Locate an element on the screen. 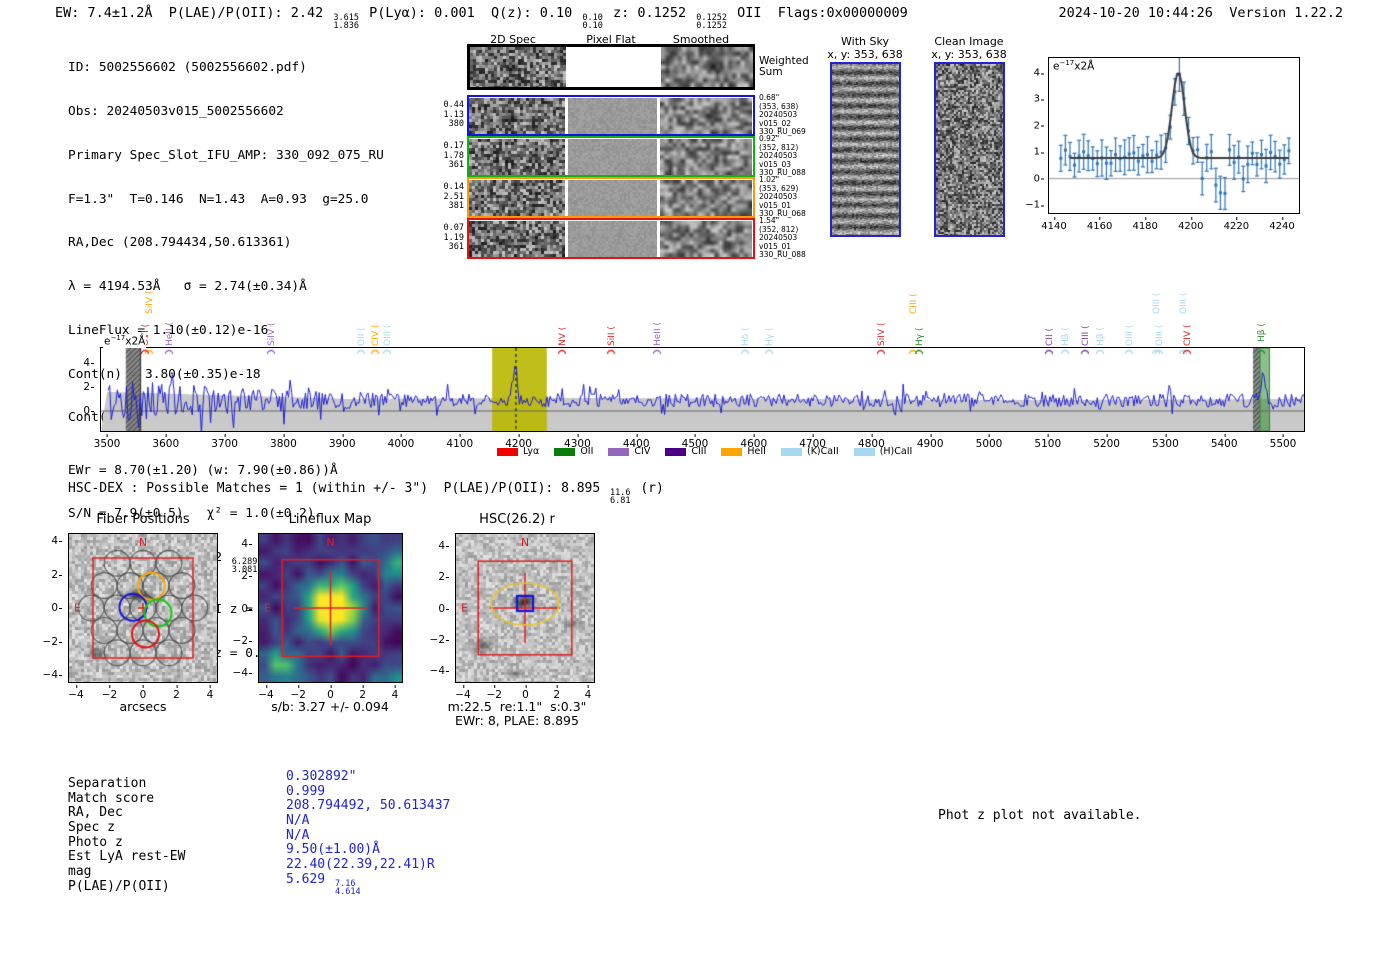  cleanimage-title: Clean Image is located at coordinates (969, 41).